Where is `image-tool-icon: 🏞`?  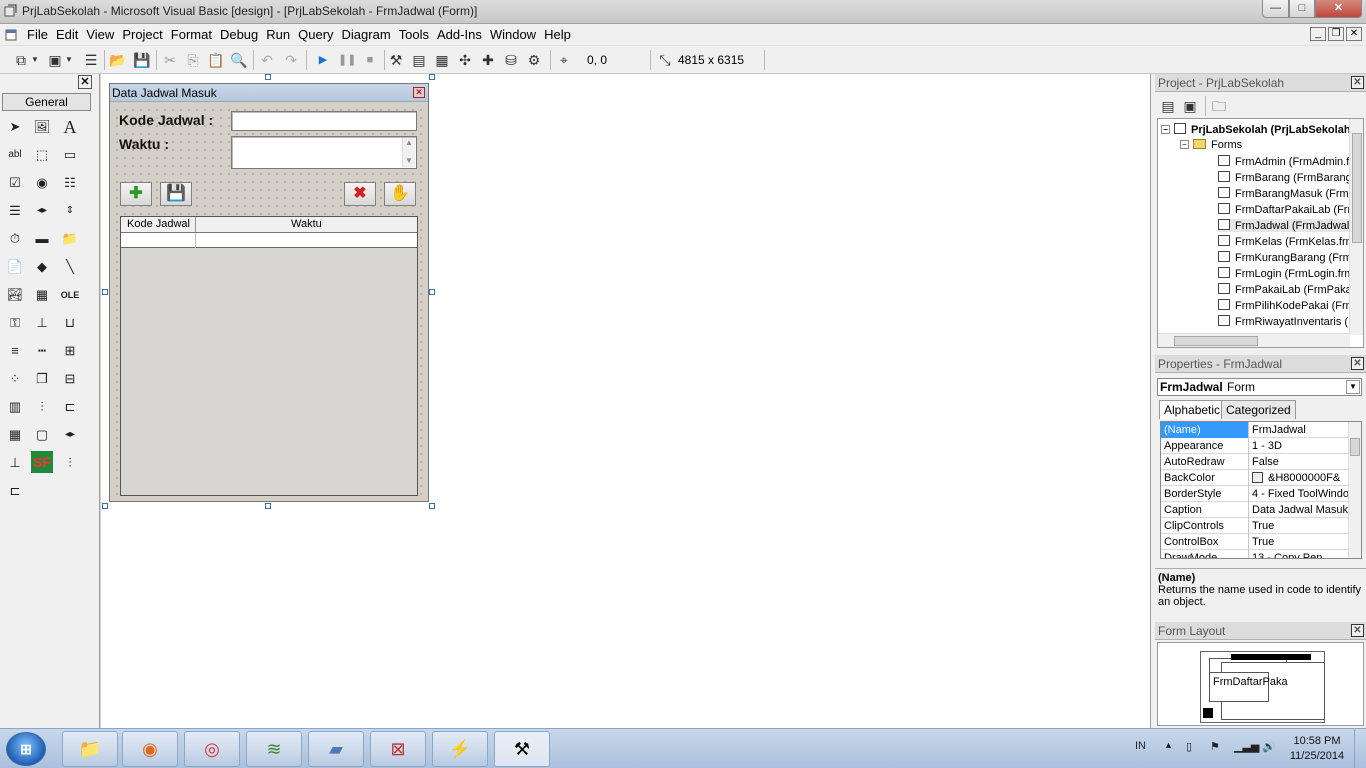
image-tool-icon: 🏞 is located at coordinates (15, 295).